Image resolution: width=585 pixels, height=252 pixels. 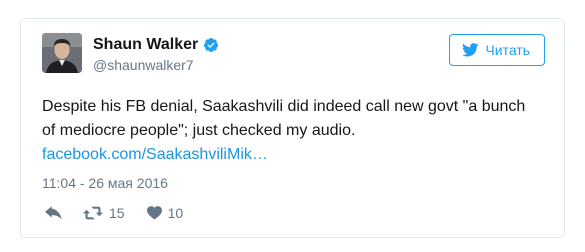 What do you see at coordinates (175, 213) in the screenshot?
I see `like-count: 10` at bounding box center [175, 213].